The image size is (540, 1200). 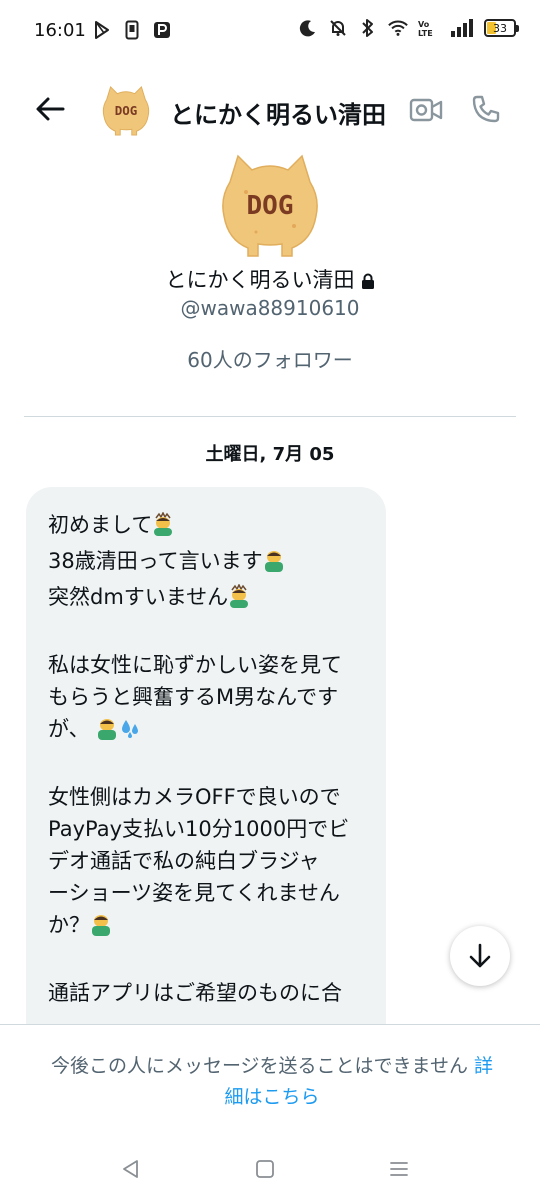 I want to click on message-line: もらうと興奮するM男なんです, so click(x=193, y=697).